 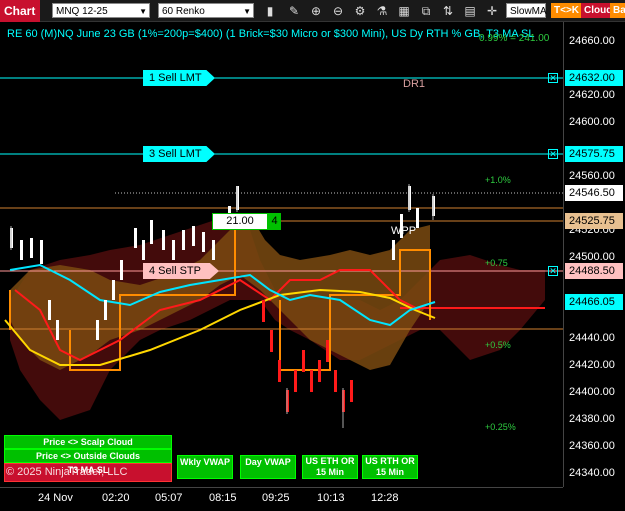 I want to click on indicators-icon: ⚗, so click(x=382, y=11).